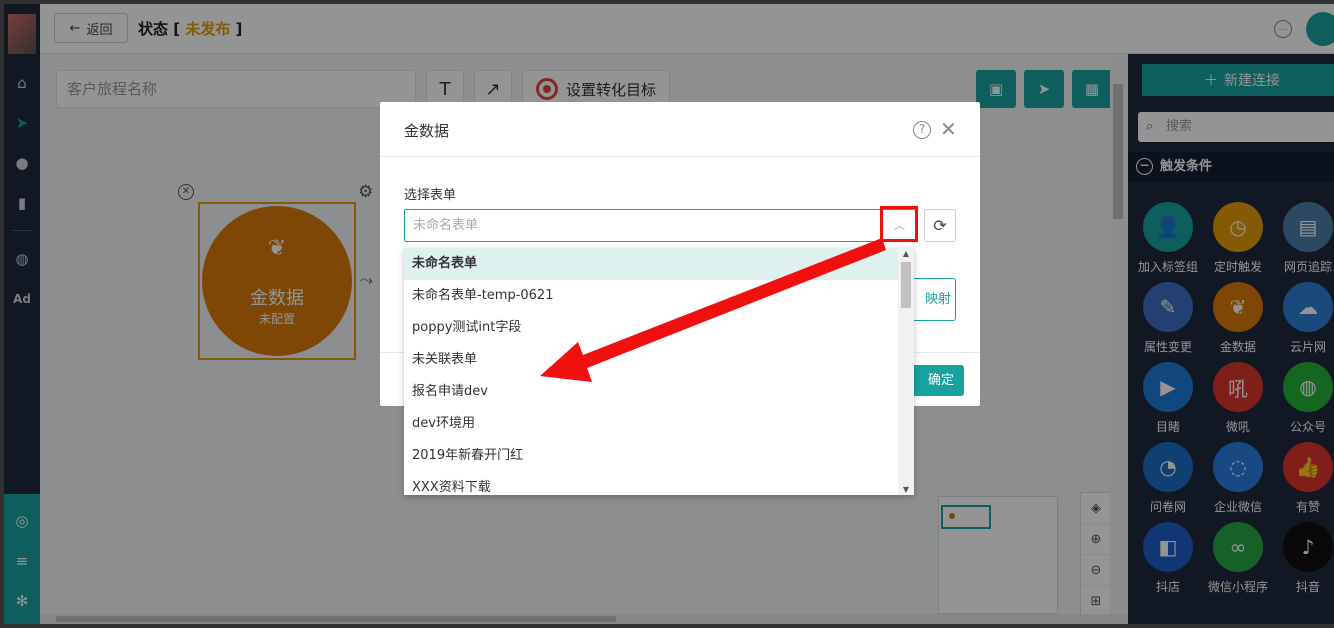  Describe the element at coordinates (651, 483) in the screenshot. I see `dropdown-option: XXX资料下载` at that location.